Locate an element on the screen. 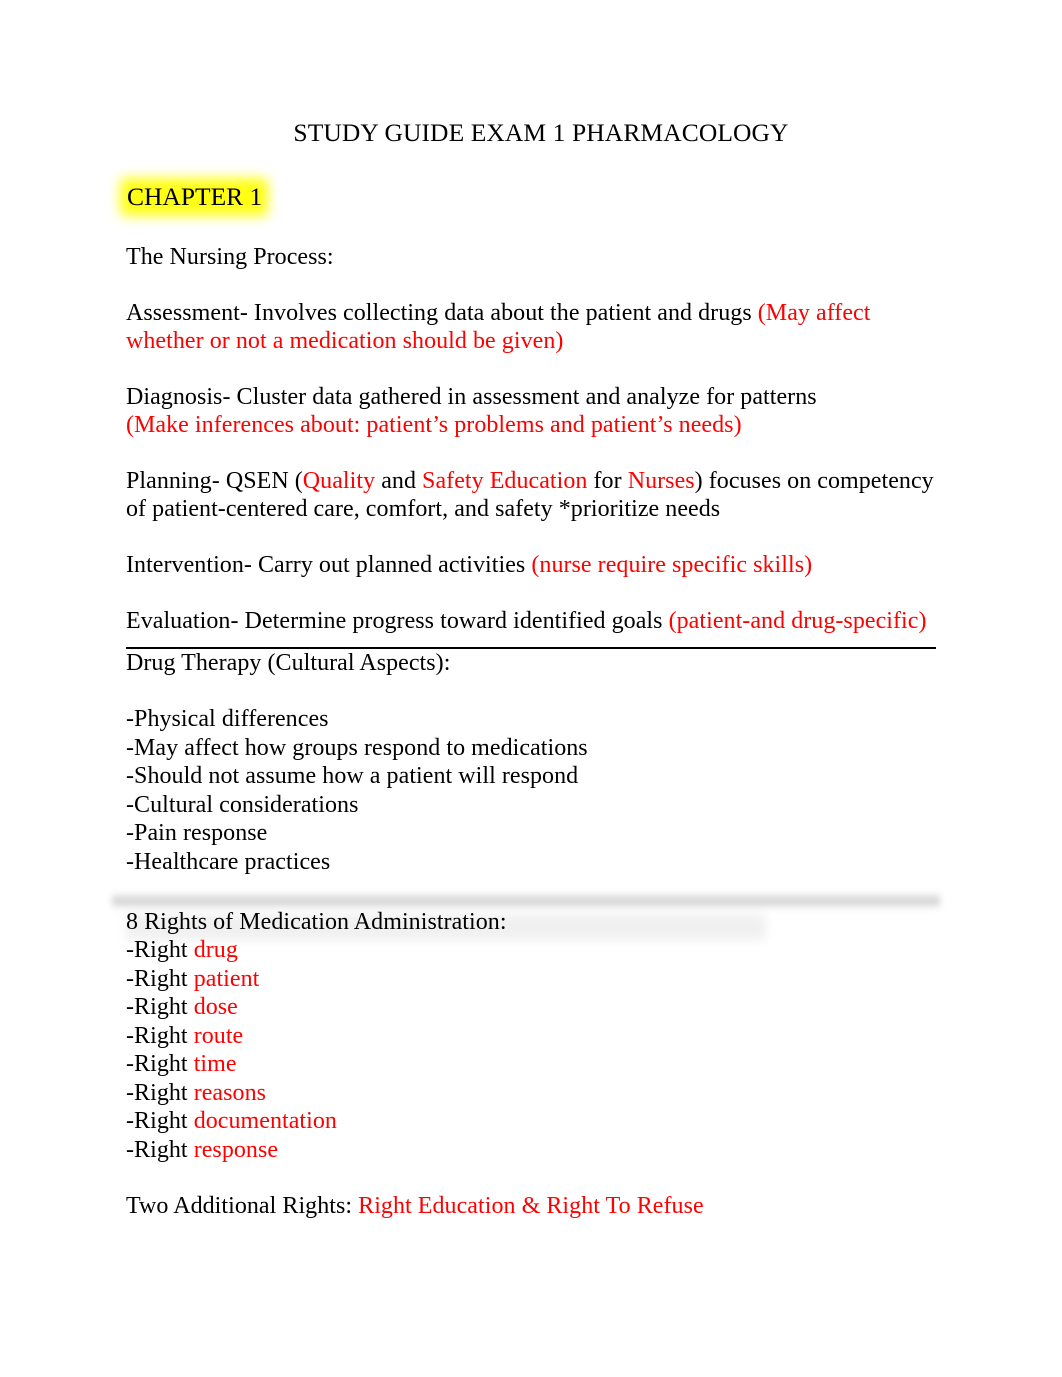 The width and height of the screenshot is (1062, 1377). chapter-heading: CHAPTER 1 is located at coordinates (529, 197).